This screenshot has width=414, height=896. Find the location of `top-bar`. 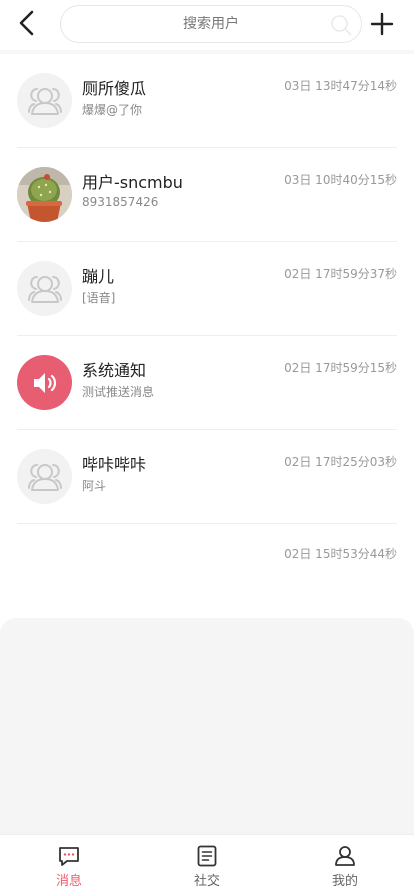

top-bar is located at coordinates (207, 24).